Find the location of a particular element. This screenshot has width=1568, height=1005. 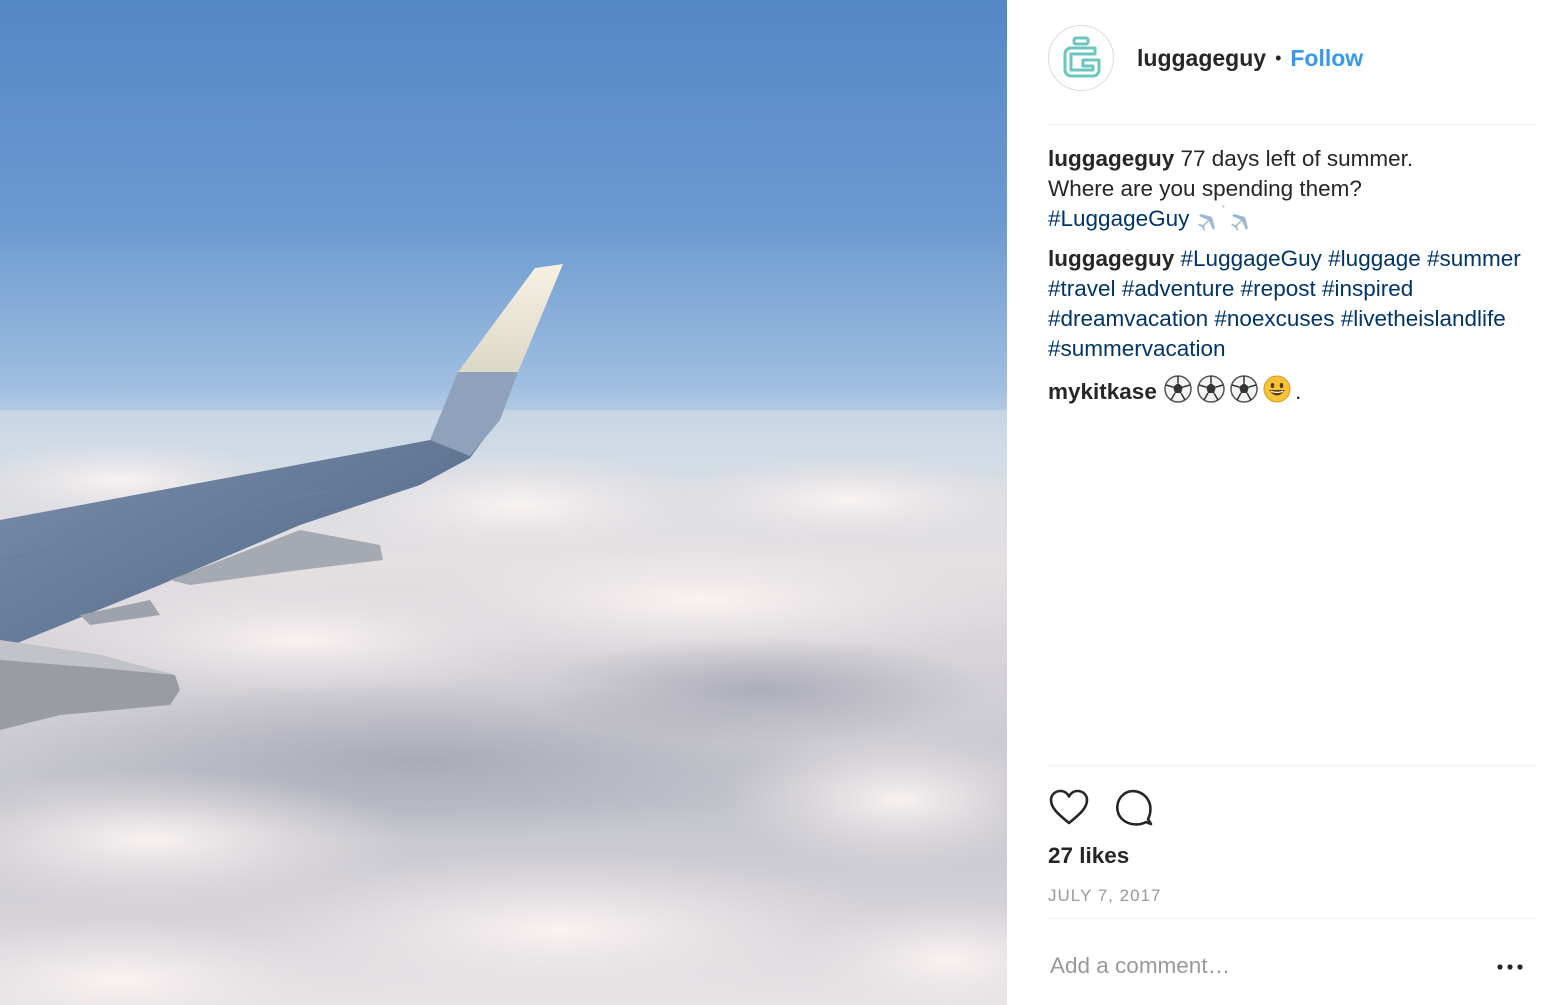

hashtag-link: #inspired is located at coordinates (1367, 288).